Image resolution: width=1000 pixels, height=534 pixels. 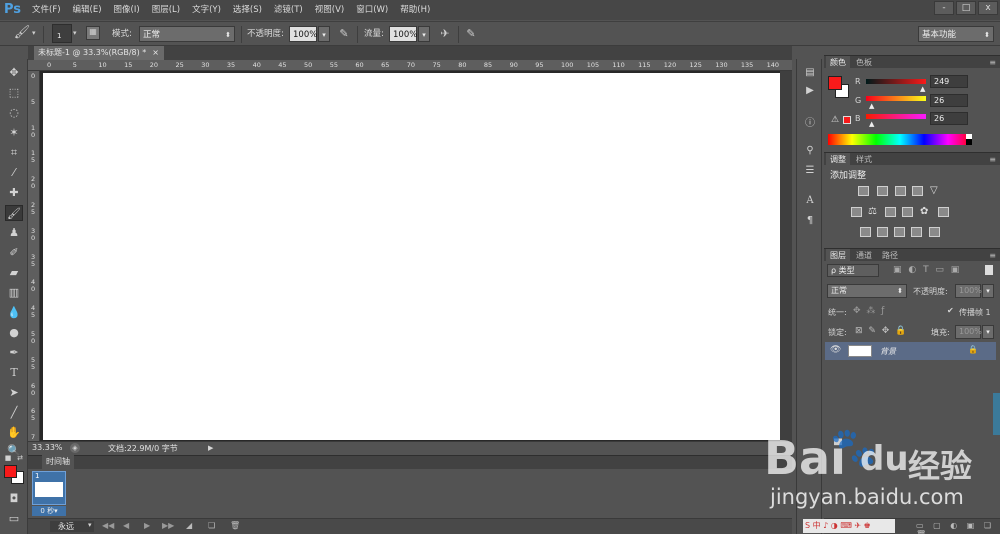 I want to click on color-balance-icon: ⚖, so click(x=873, y=212).